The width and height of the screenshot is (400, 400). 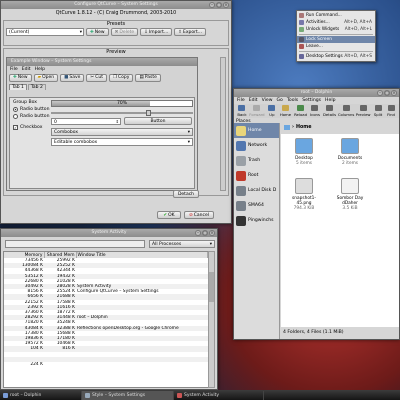 I want to click on place-item-0: Home, so click(x=256, y=130).